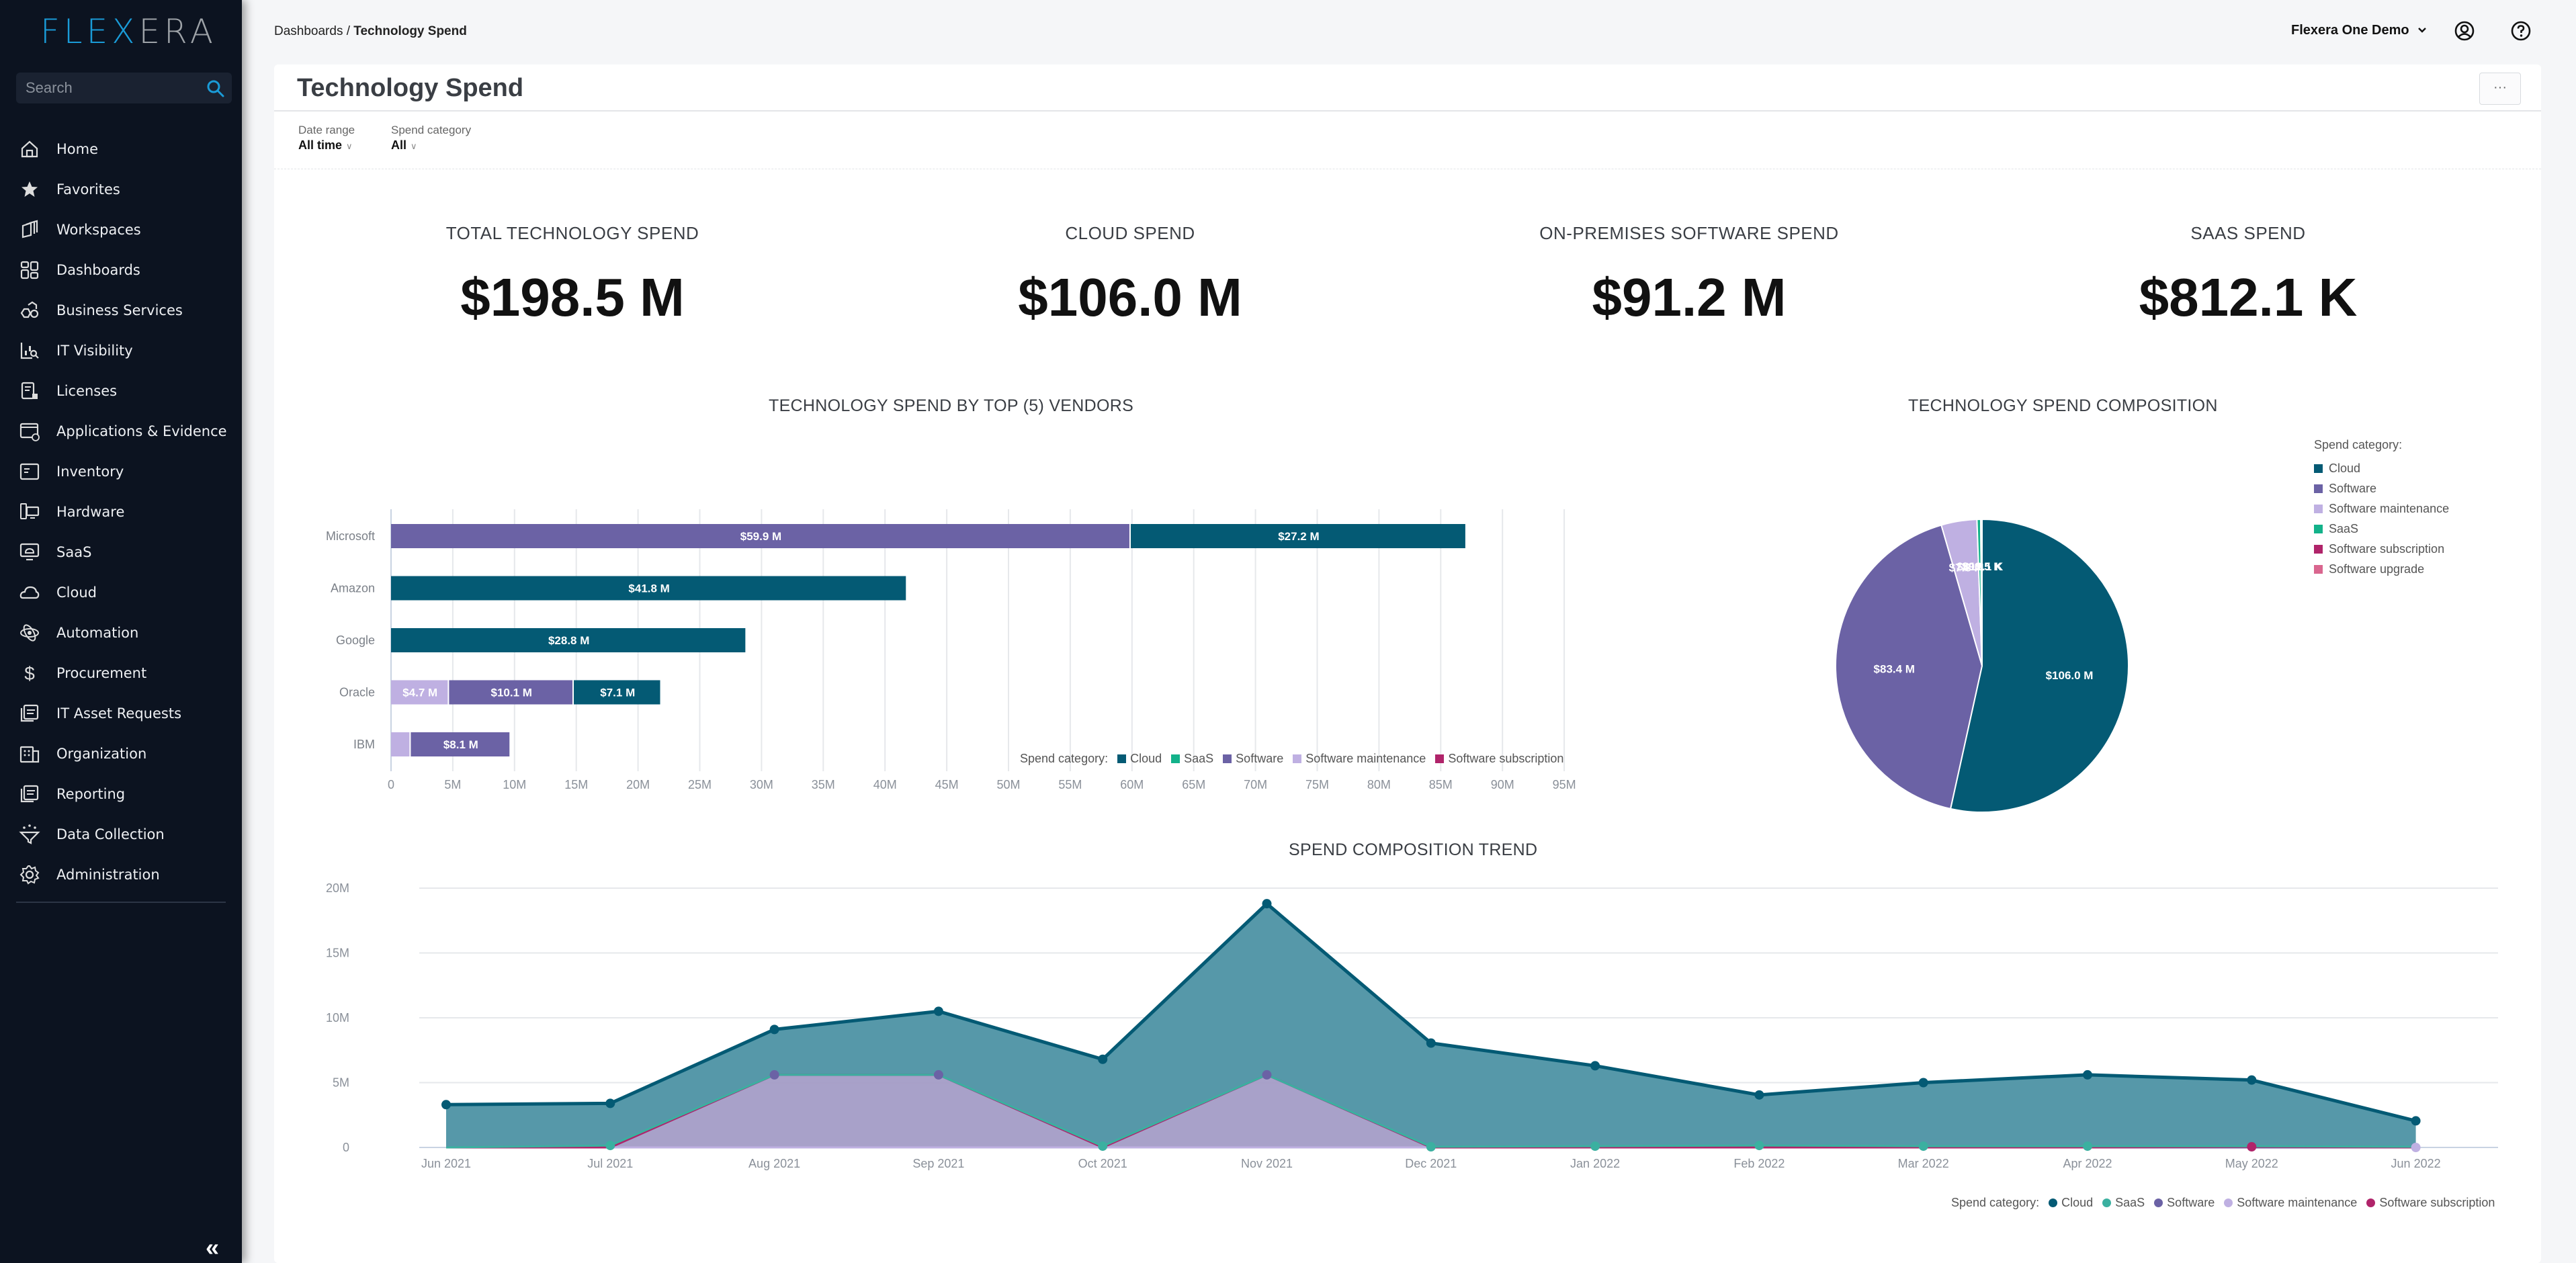 The width and height of the screenshot is (2576, 1263). Describe the element at coordinates (1982, 592) in the screenshot. I see `pie-slice` at that location.